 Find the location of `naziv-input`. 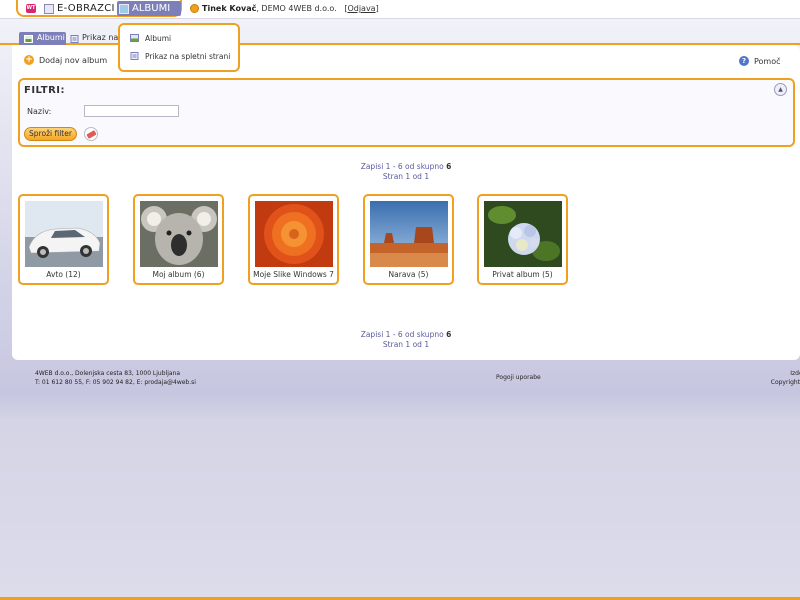

naziv-input is located at coordinates (131, 111).